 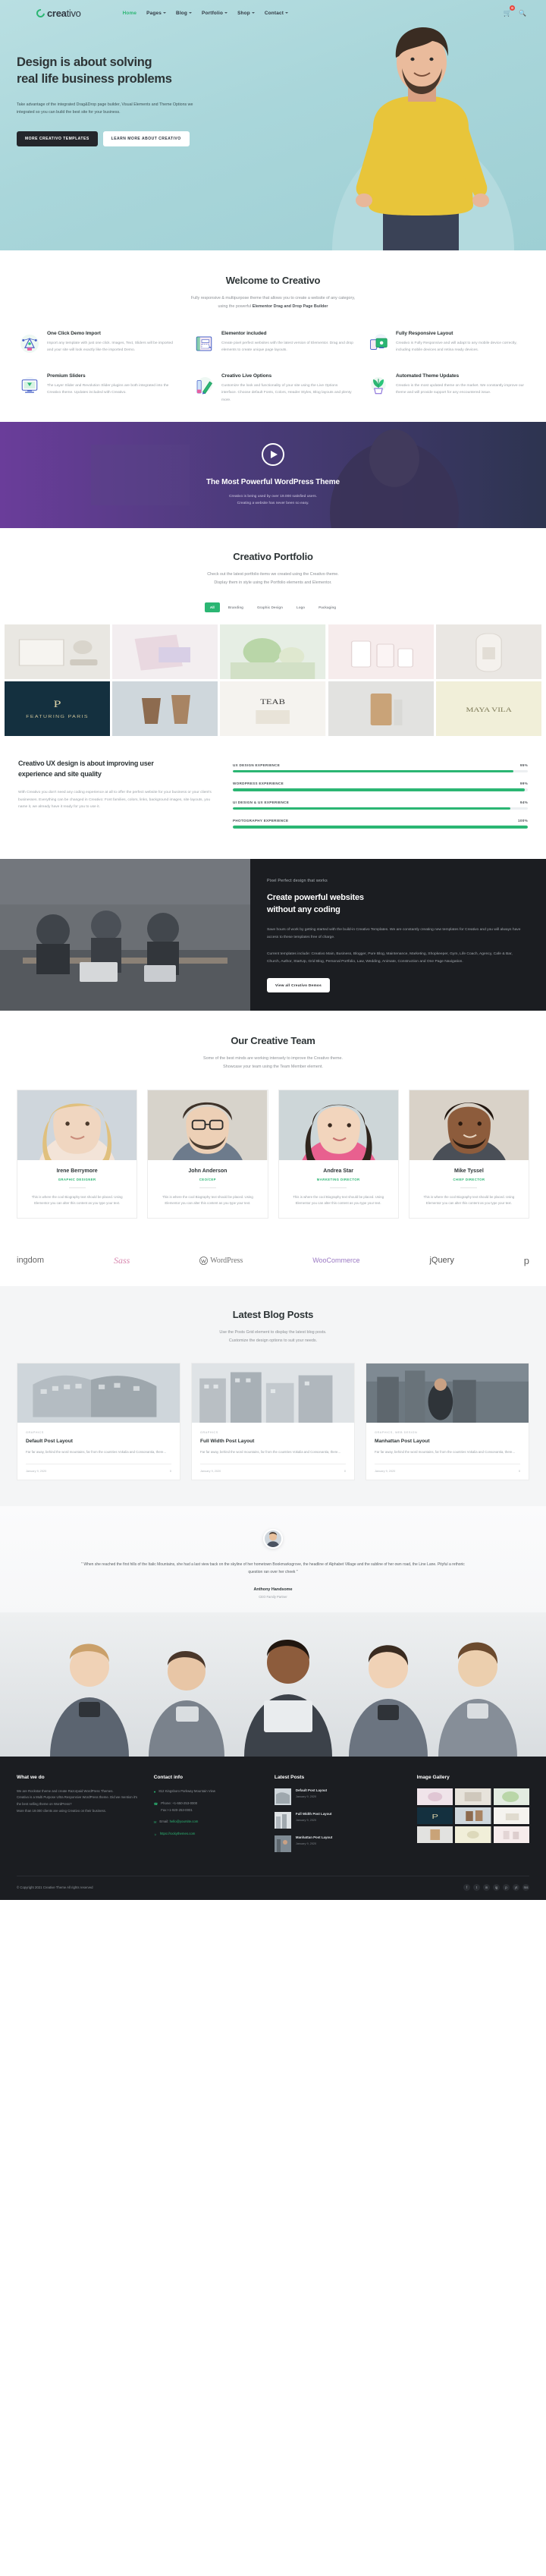 What do you see at coordinates (130, 13) in the screenshot?
I see `nav-item-home: Home` at bounding box center [130, 13].